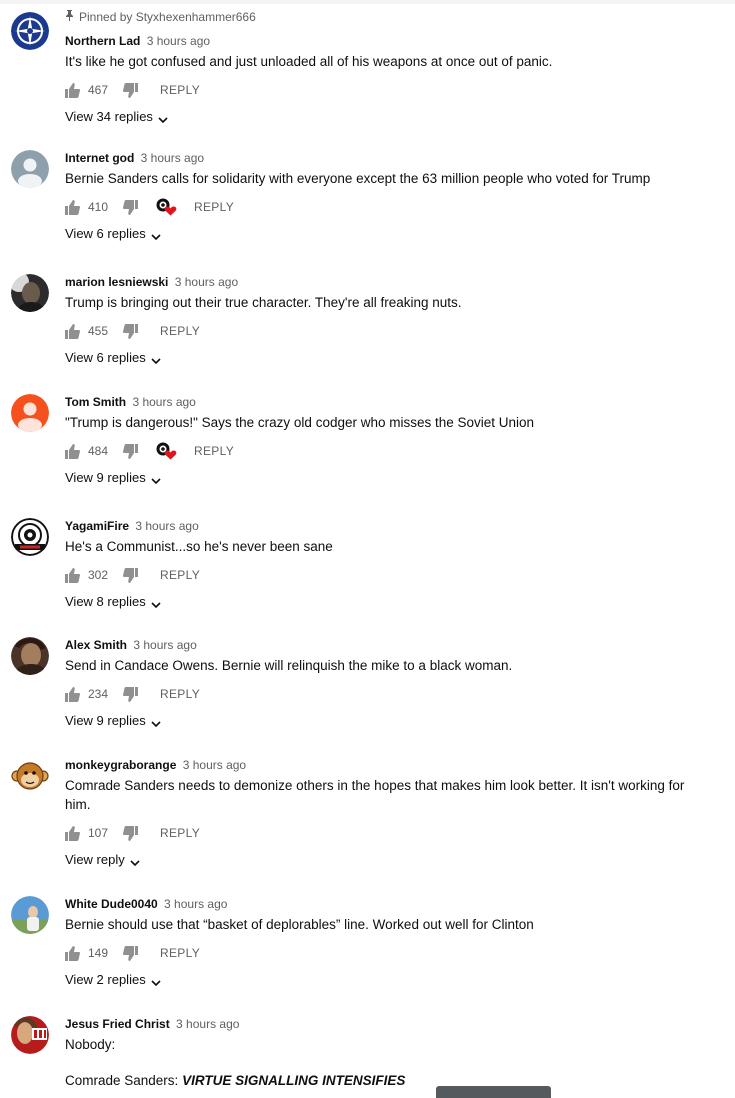  What do you see at coordinates (98, 90) in the screenshot?
I see `like-count: 467` at bounding box center [98, 90].